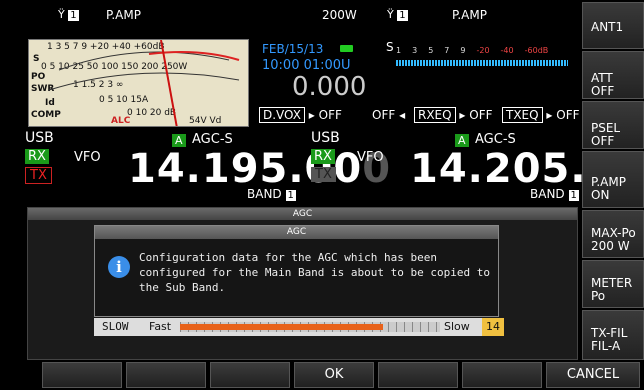  What do you see at coordinates (296, 232) in the screenshot?
I see `agc-dialog-title: AGC` at bounding box center [296, 232].